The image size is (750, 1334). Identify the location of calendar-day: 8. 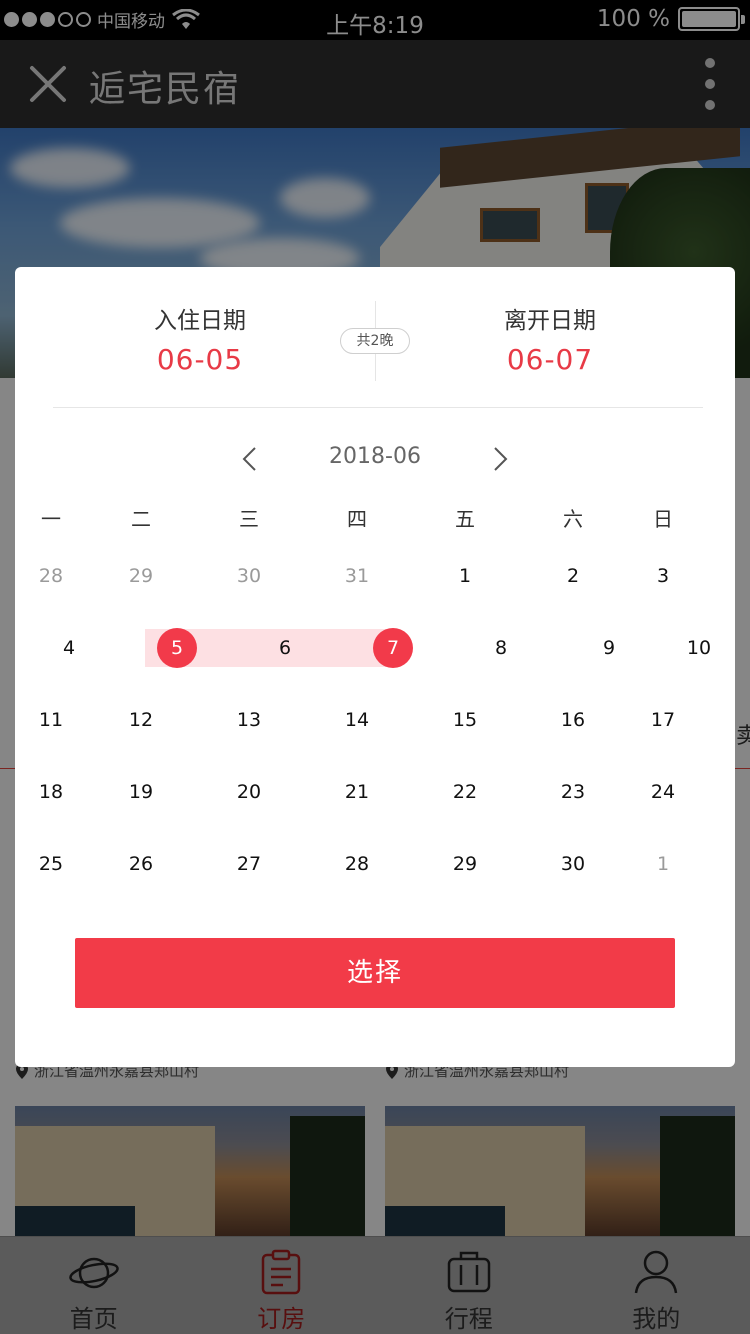
(501, 648).